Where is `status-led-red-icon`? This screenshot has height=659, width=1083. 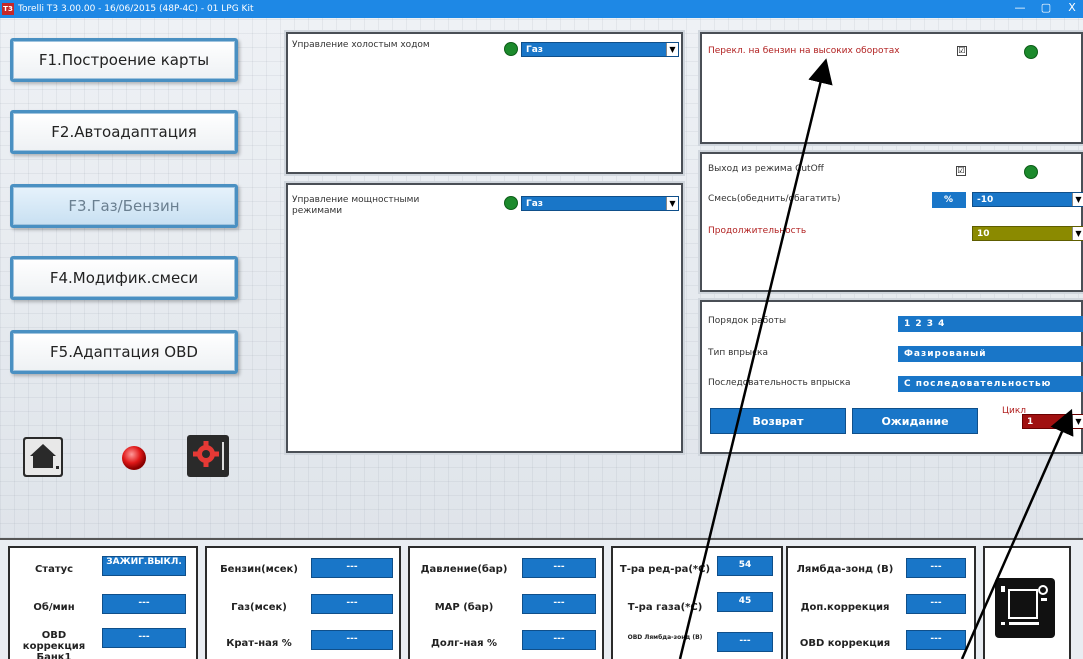 status-led-red-icon is located at coordinates (134, 458).